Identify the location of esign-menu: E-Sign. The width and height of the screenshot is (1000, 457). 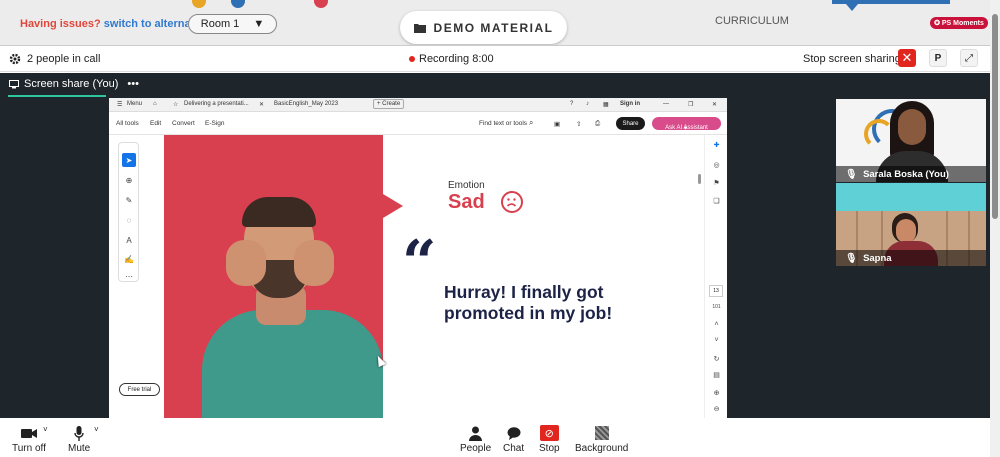
(215, 123).